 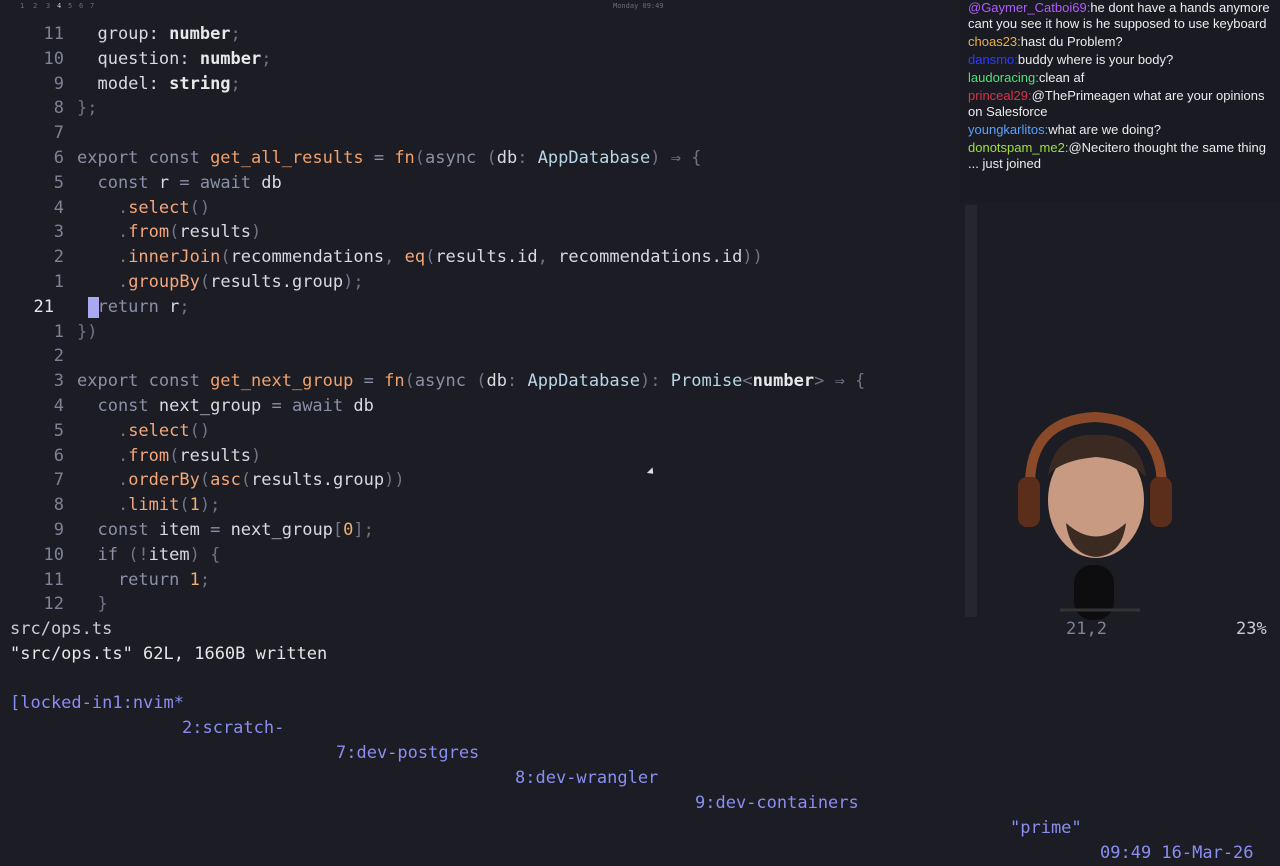 I want to click on chat-text: hast du Problem?, so click(x=1071, y=41).